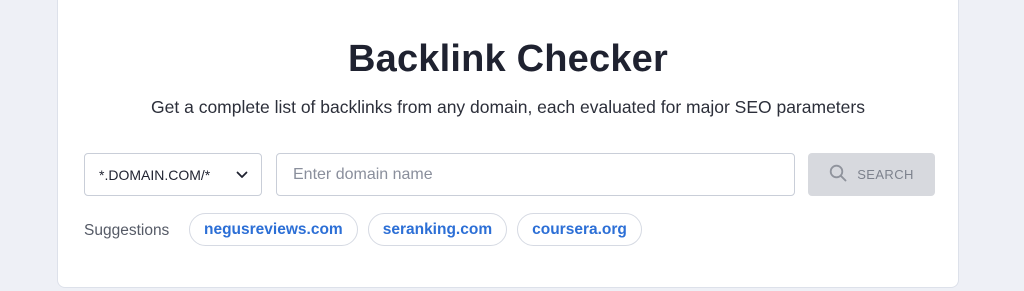 The height and width of the screenshot is (291, 1024). I want to click on domain-mode-select: *.DOMAIN.COM/*, so click(173, 174).